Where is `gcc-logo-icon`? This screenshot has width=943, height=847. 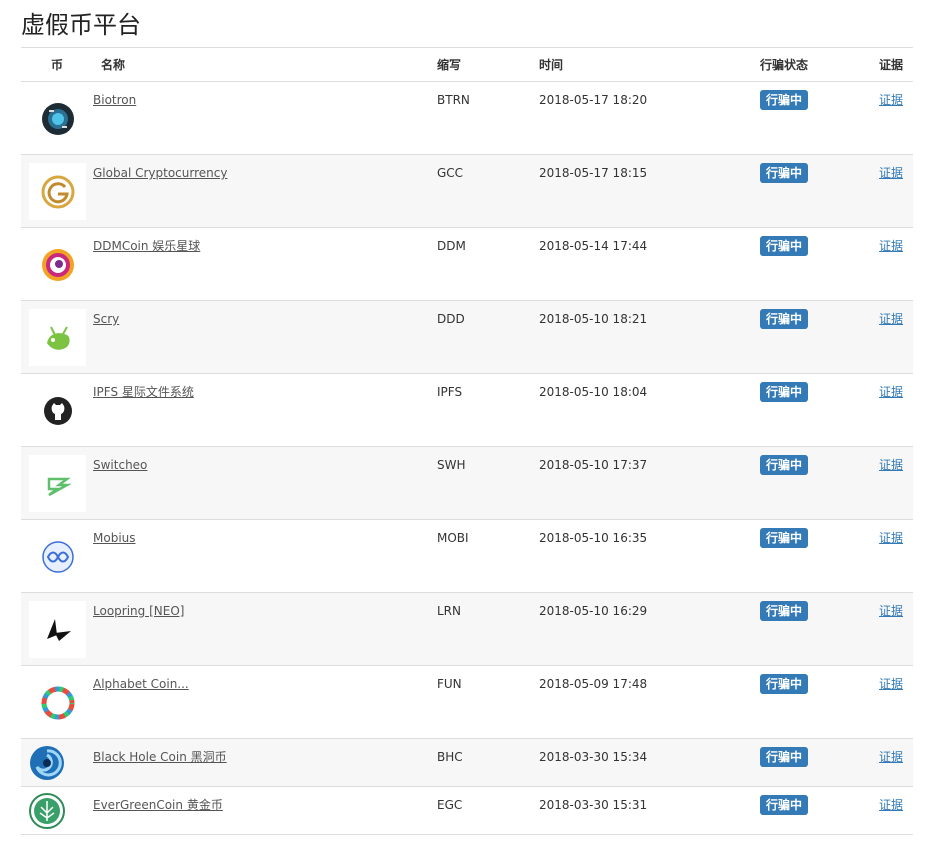
gcc-logo-icon is located at coordinates (57, 191).